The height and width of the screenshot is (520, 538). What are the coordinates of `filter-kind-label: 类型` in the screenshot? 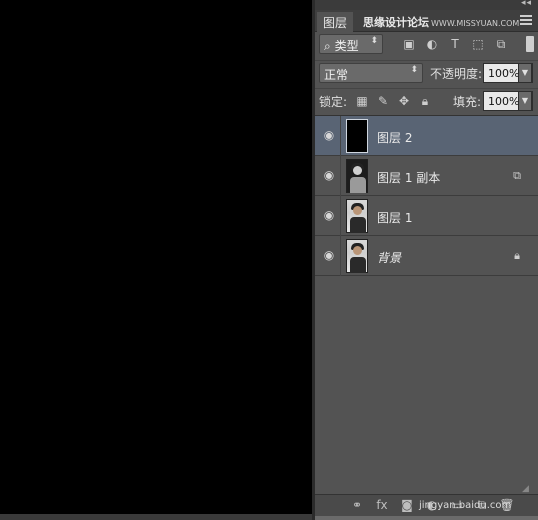 It's located at (346, 46).